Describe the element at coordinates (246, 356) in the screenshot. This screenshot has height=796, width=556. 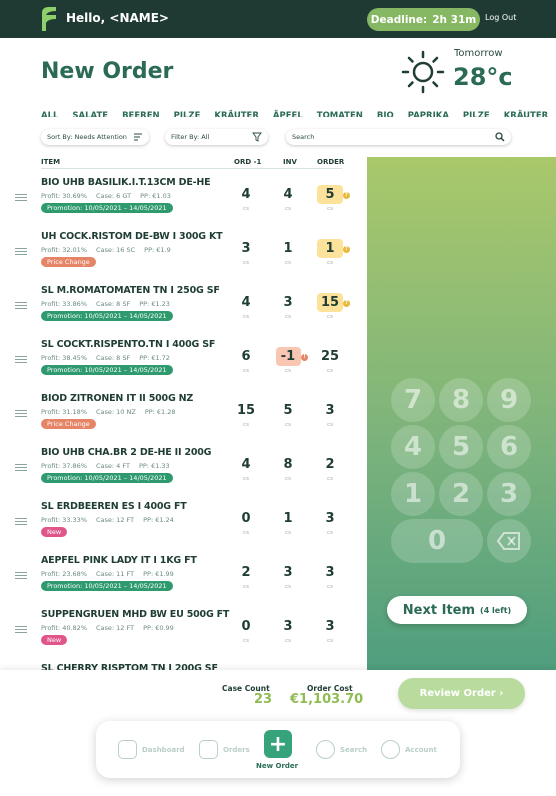
I see `ord-value: 6` at that location.